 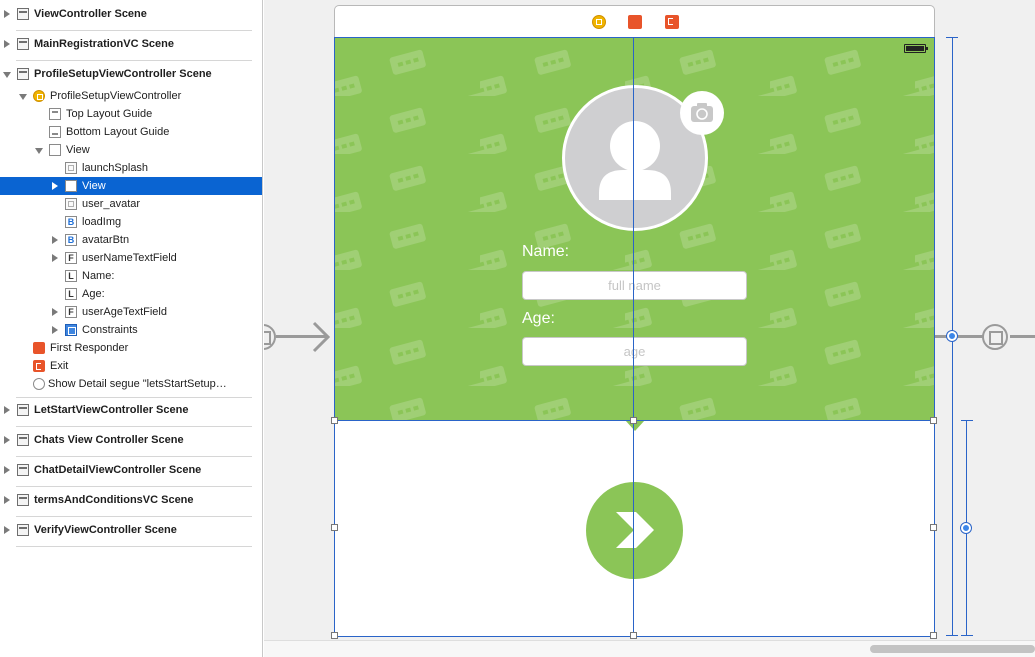 I want to click on outline-row-useragetextfield: F userAgeTextField, so click(x=131, y=312).